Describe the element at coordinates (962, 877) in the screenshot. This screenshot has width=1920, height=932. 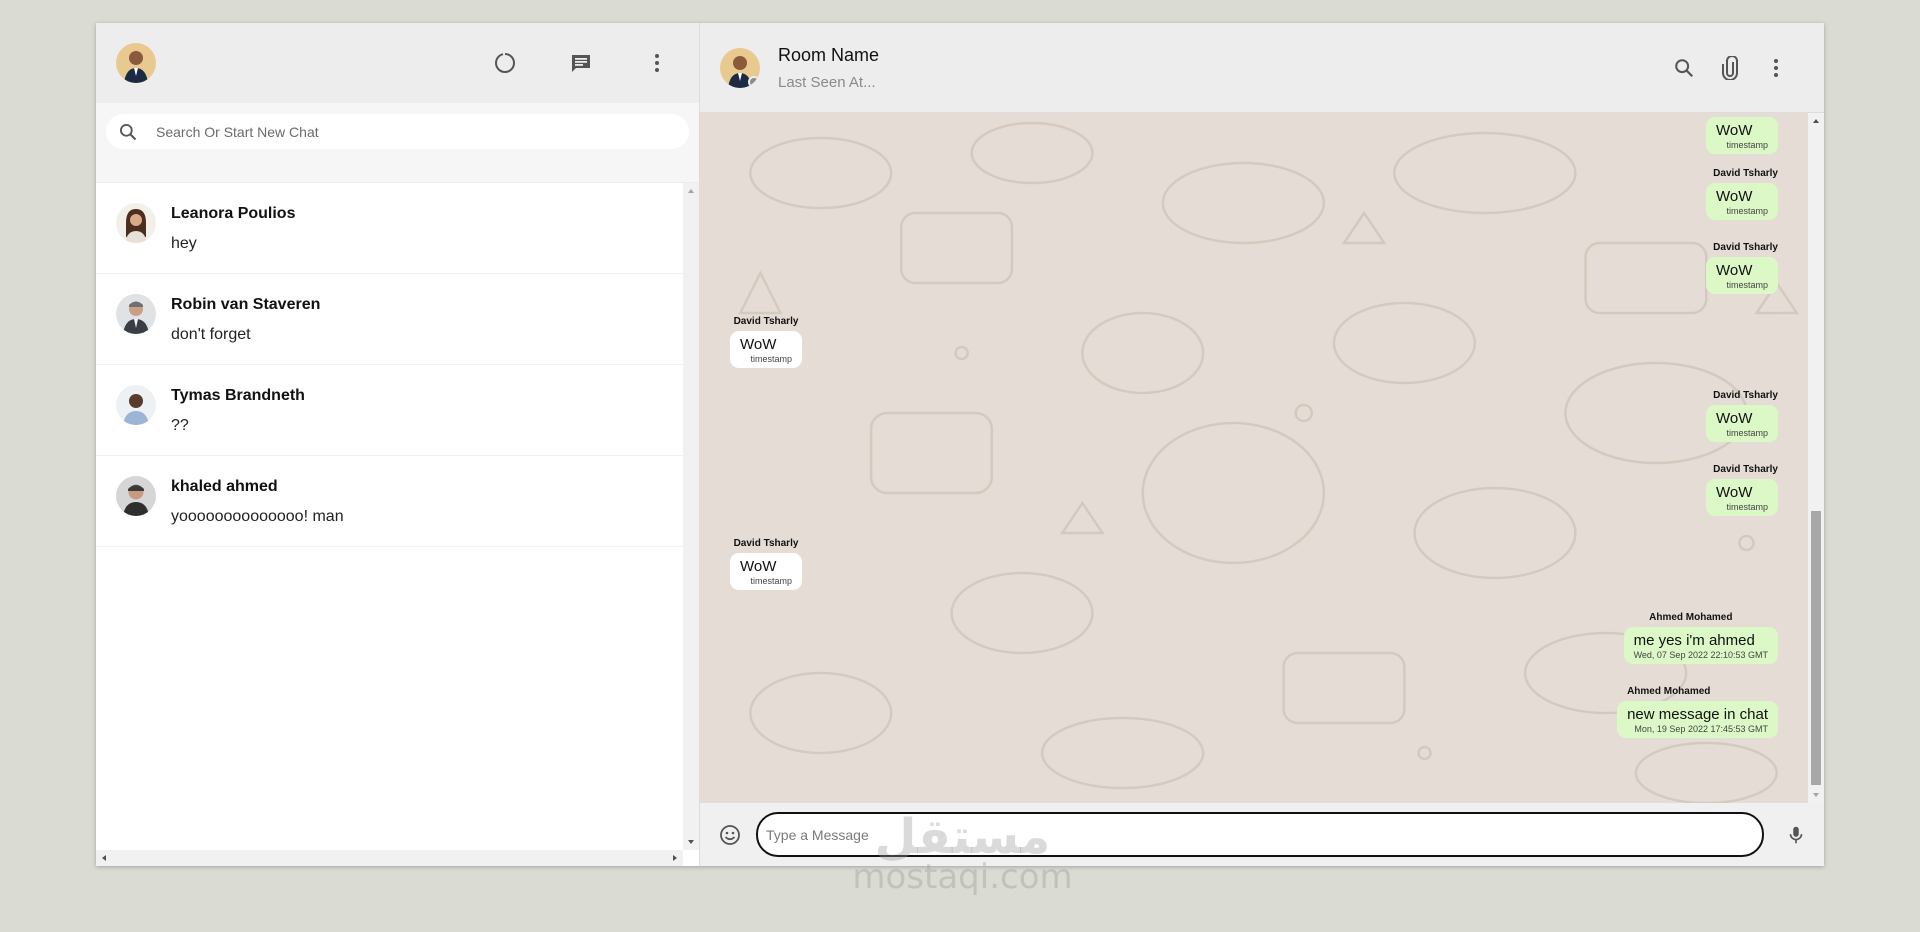
I see `watermark-latin: mostaqi.com` at that location.